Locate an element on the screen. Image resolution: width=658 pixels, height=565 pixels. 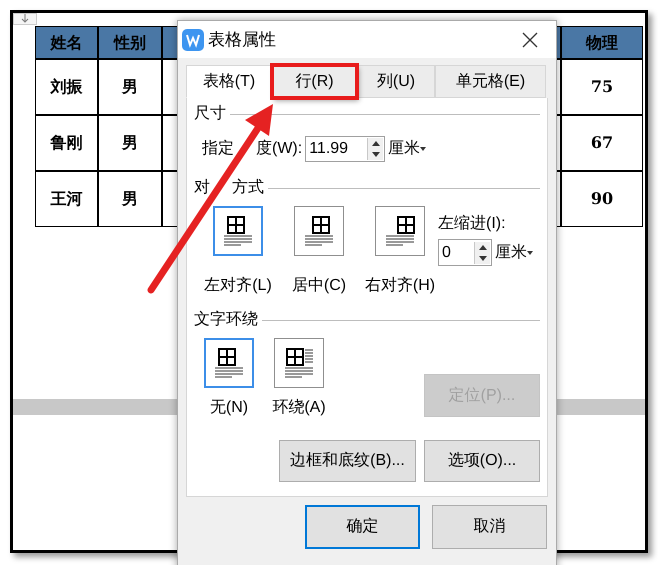
indent-input: 0 is located at coordinates (465, 252).